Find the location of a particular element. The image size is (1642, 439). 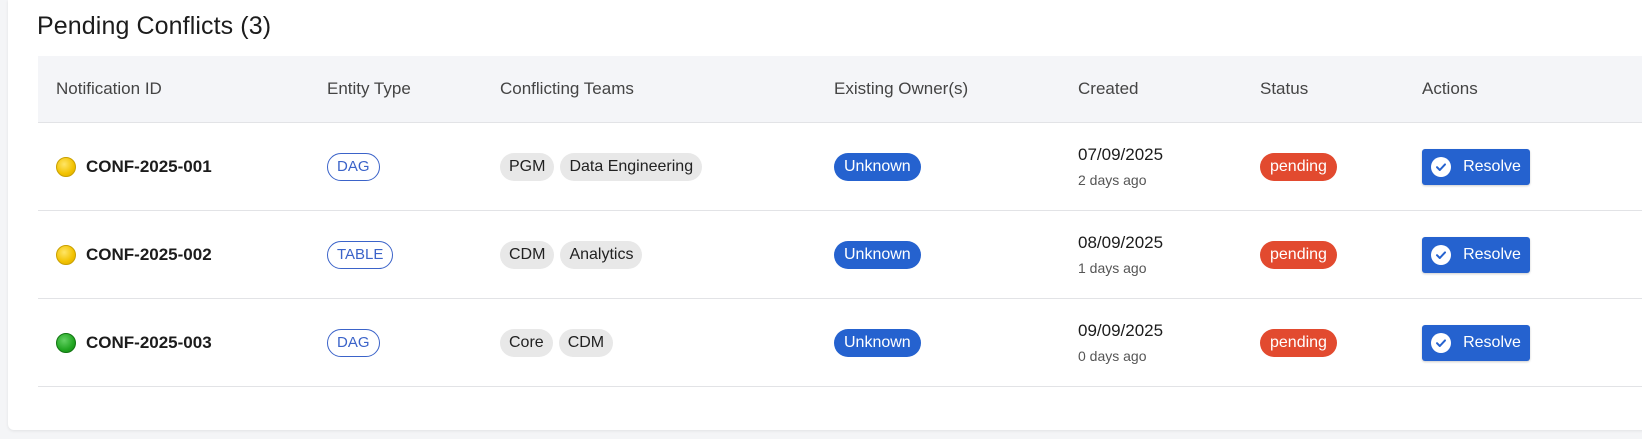

header-status: Status is located at coordinates (1284, 88).